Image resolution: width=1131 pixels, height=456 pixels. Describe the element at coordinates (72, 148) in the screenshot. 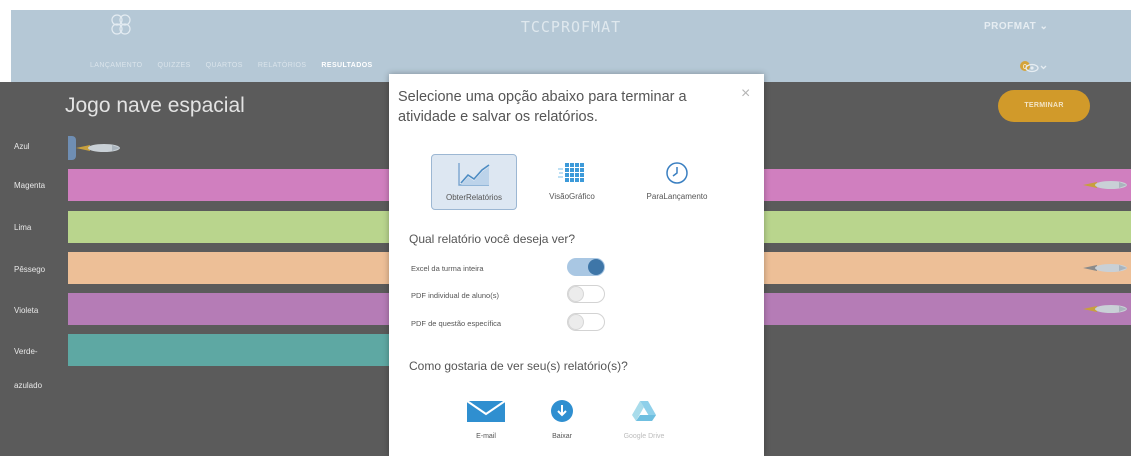

I see `lane-azul-bar` at that location.